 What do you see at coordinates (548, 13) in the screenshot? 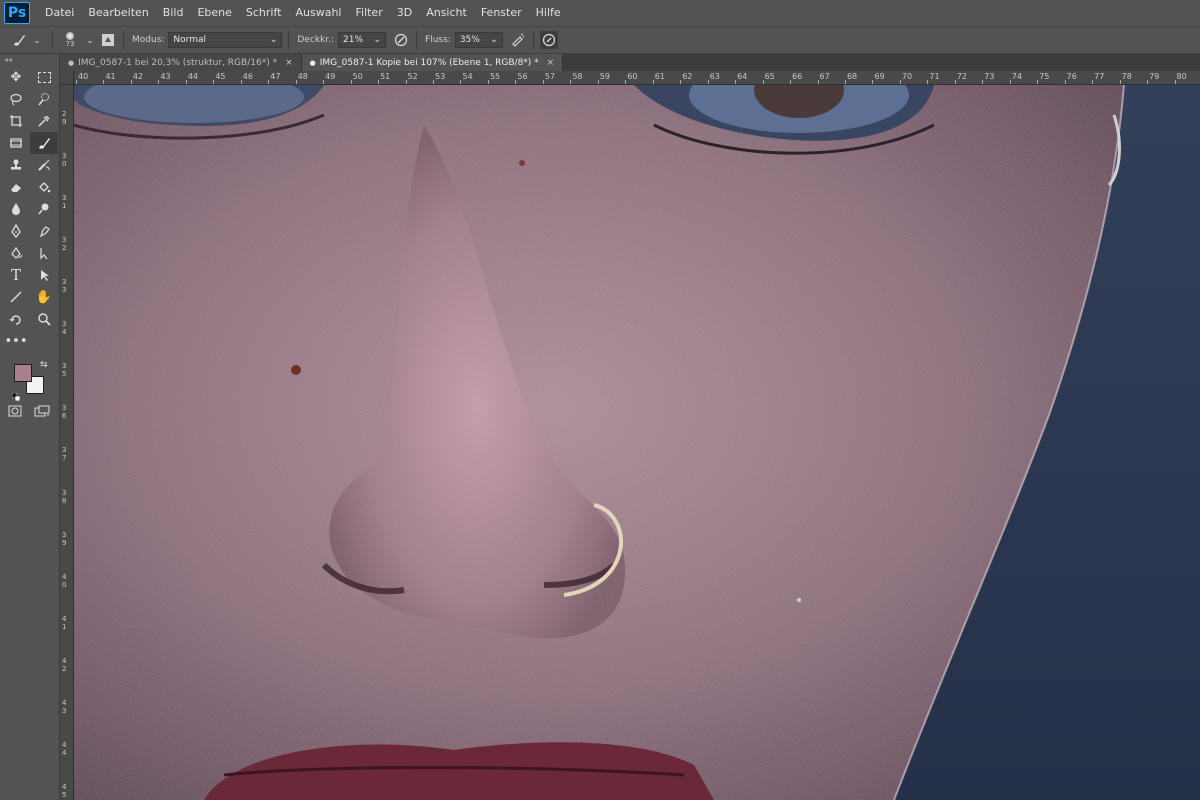
I see `menu-item: Hilfe` at bounding box center [548, 13].